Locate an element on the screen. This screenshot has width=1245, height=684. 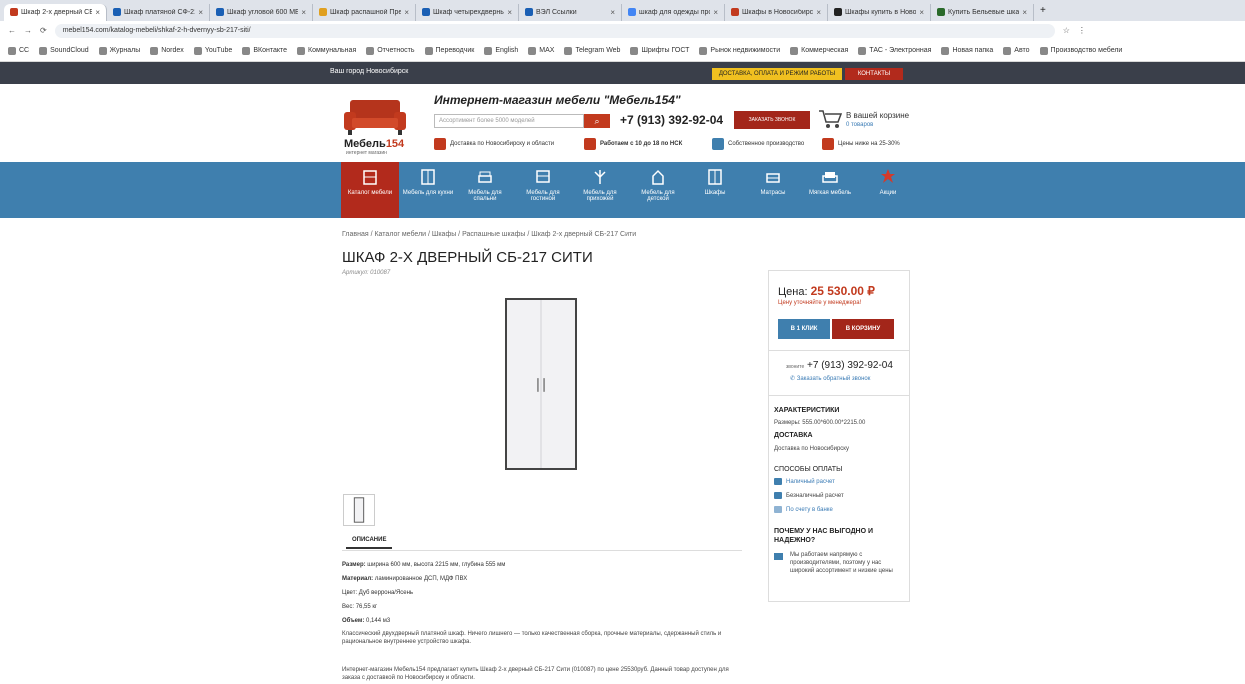
payment-invoice: По счету в банке is located at coordinates (803, 509).